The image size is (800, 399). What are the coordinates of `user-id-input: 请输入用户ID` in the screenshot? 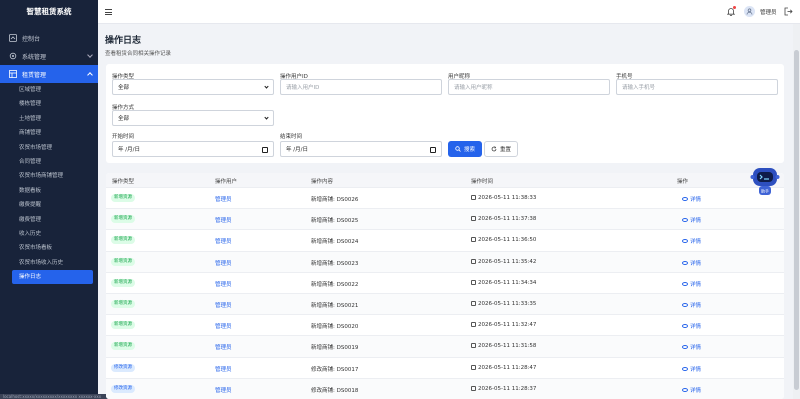 It's located at (361, 87).